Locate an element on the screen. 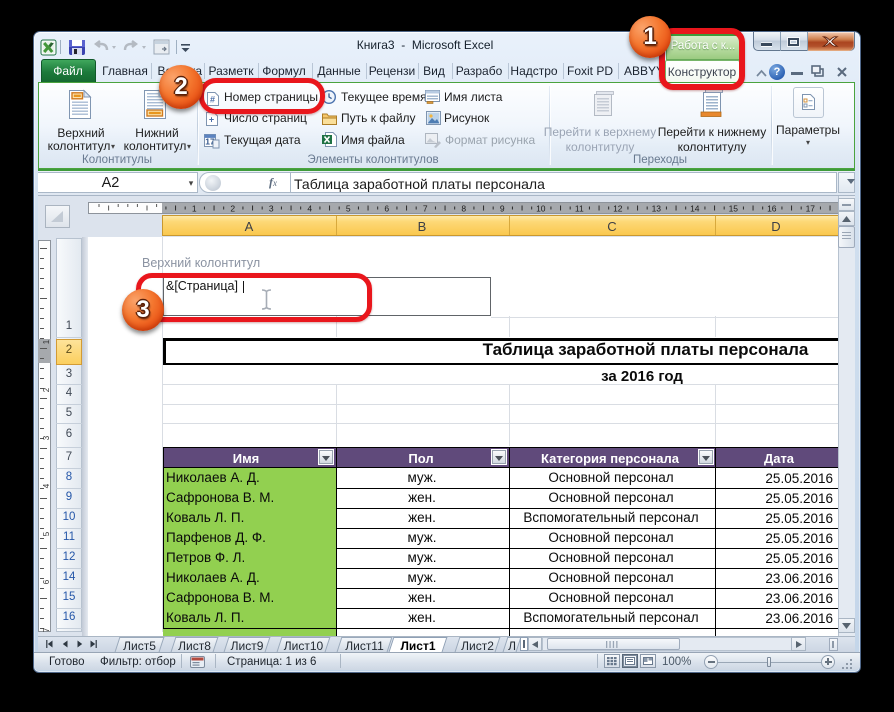 The image size is (894, 712). svg-text: 9 is located at coordinates (502, 209).